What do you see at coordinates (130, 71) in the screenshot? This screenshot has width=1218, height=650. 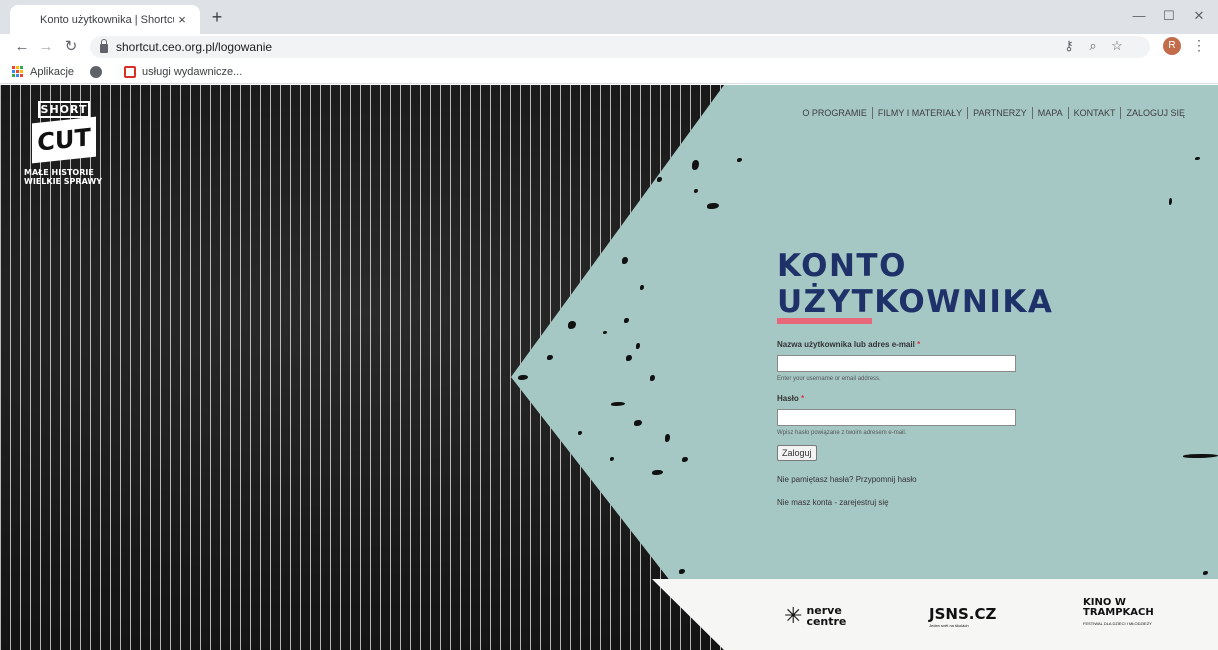 I see `publishing-icon` at bounding box center [130, 71].